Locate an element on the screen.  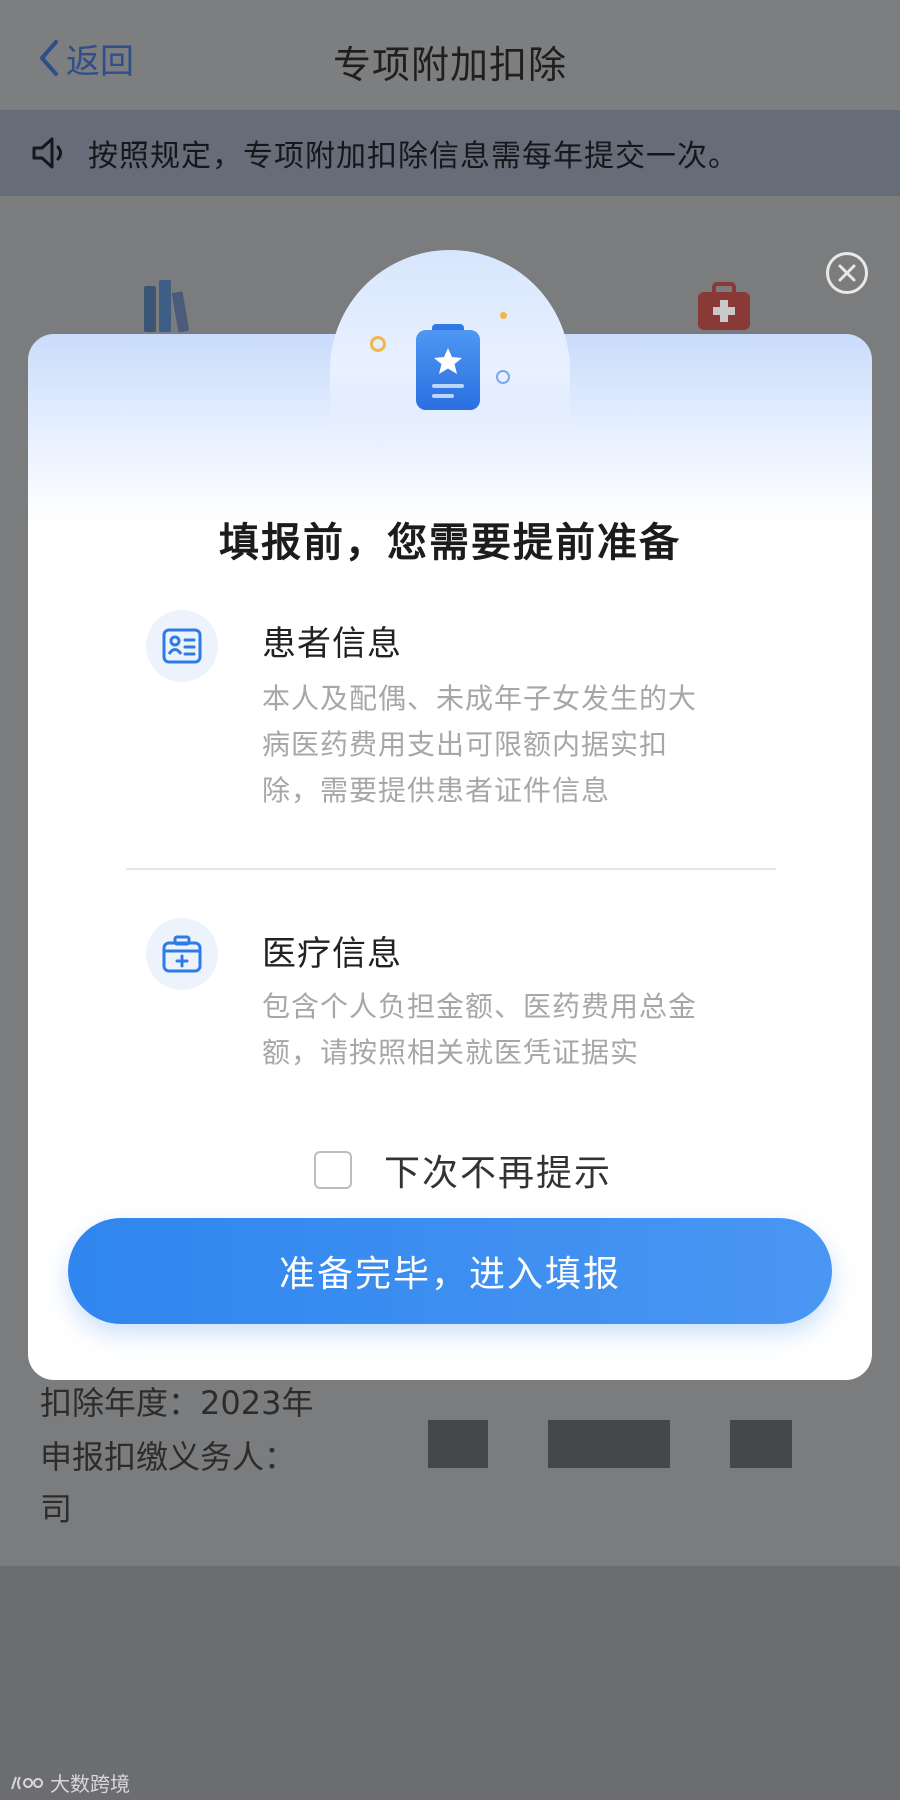
item-description: 包含个人负担金额、医药费用总金额，请按照相关就医凭证据实 is located at coordinates (480, 1029).